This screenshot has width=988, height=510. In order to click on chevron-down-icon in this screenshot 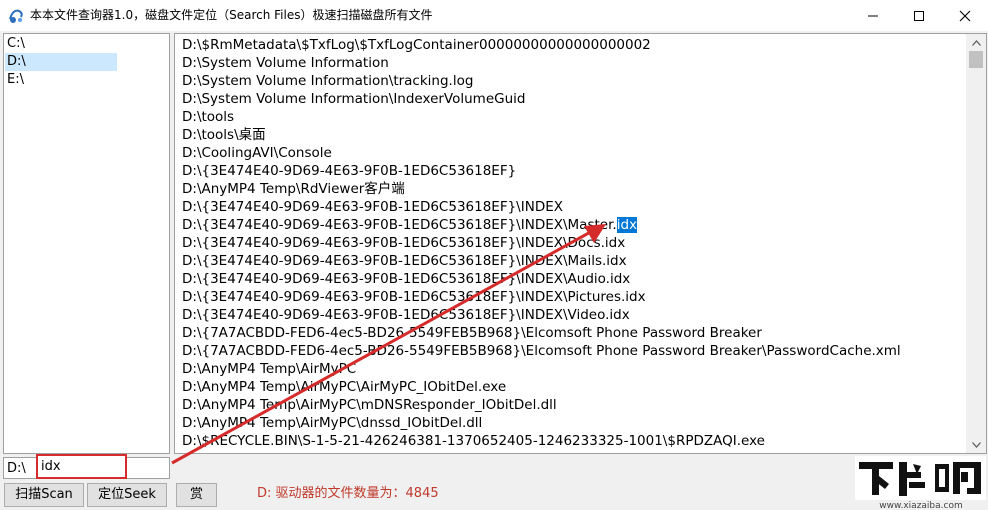, I will do `click(976, 444)`.